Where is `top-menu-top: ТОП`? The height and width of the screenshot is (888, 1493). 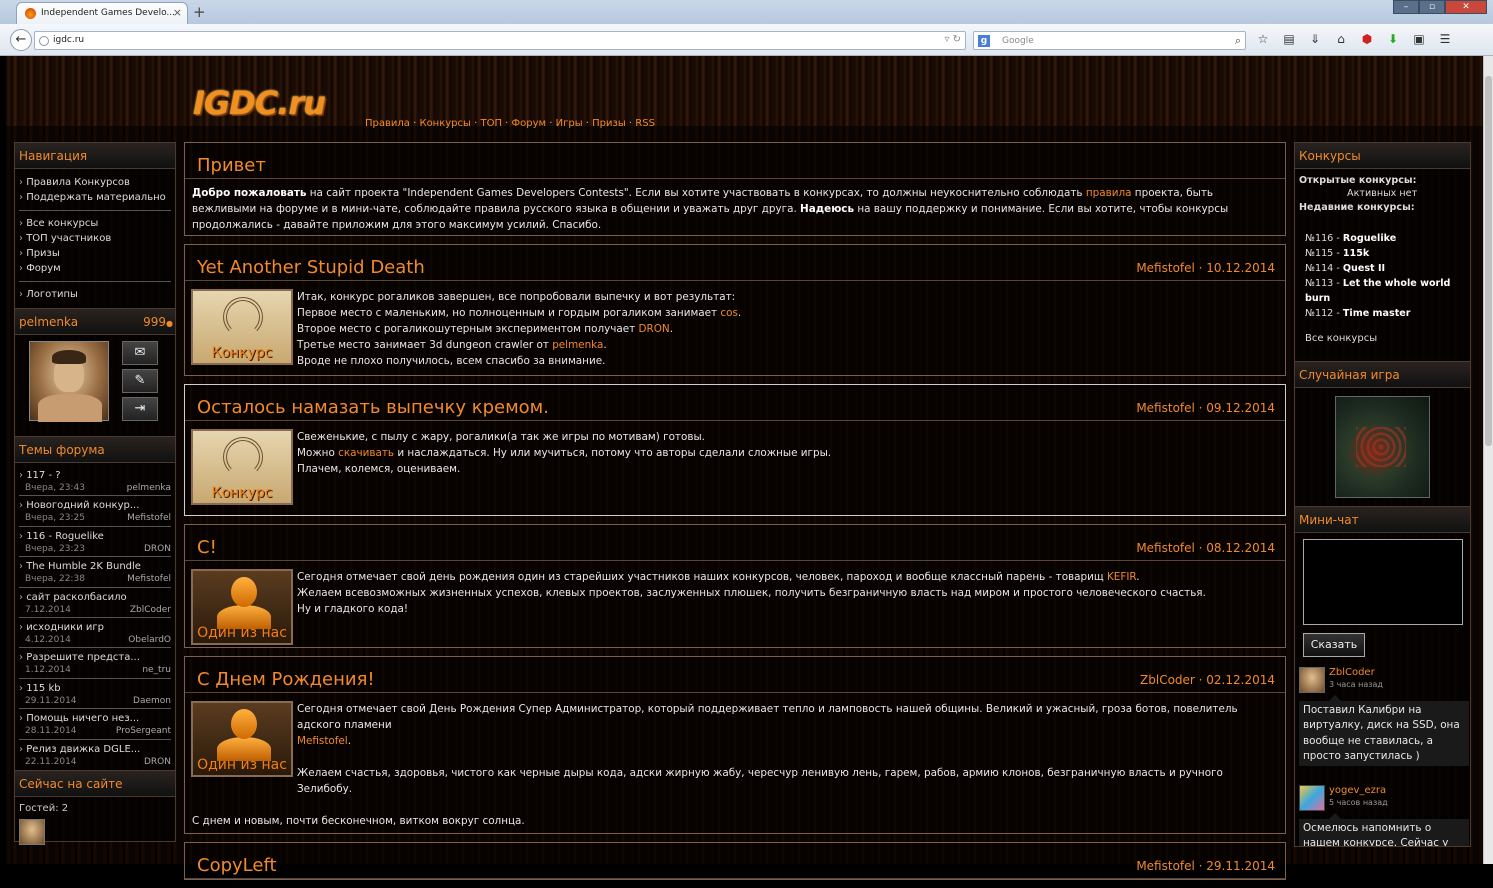
top-menu-top: ТОП is located at coordinates (491, 123).